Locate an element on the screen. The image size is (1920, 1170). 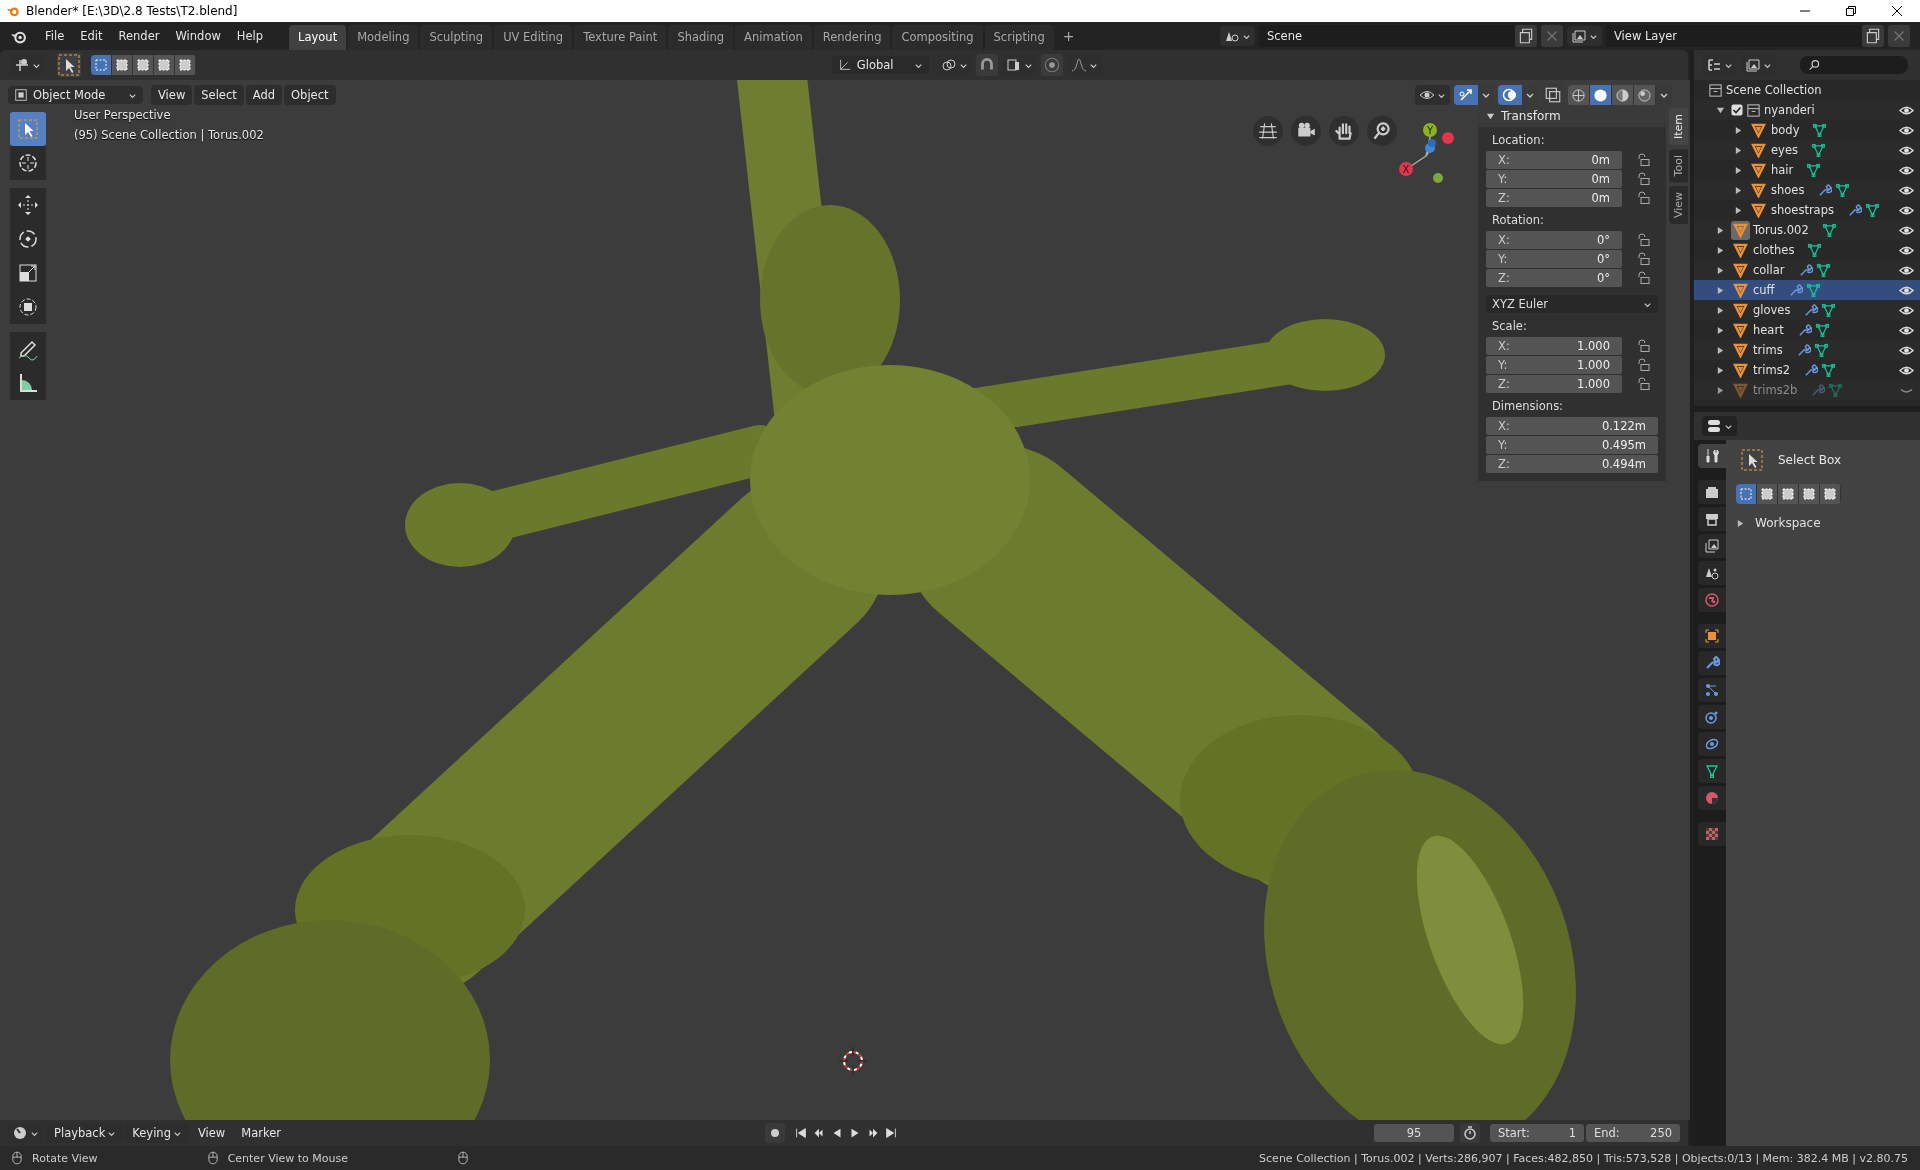
outliner-item: Torus.002 is located at coordinates (1781, 230).